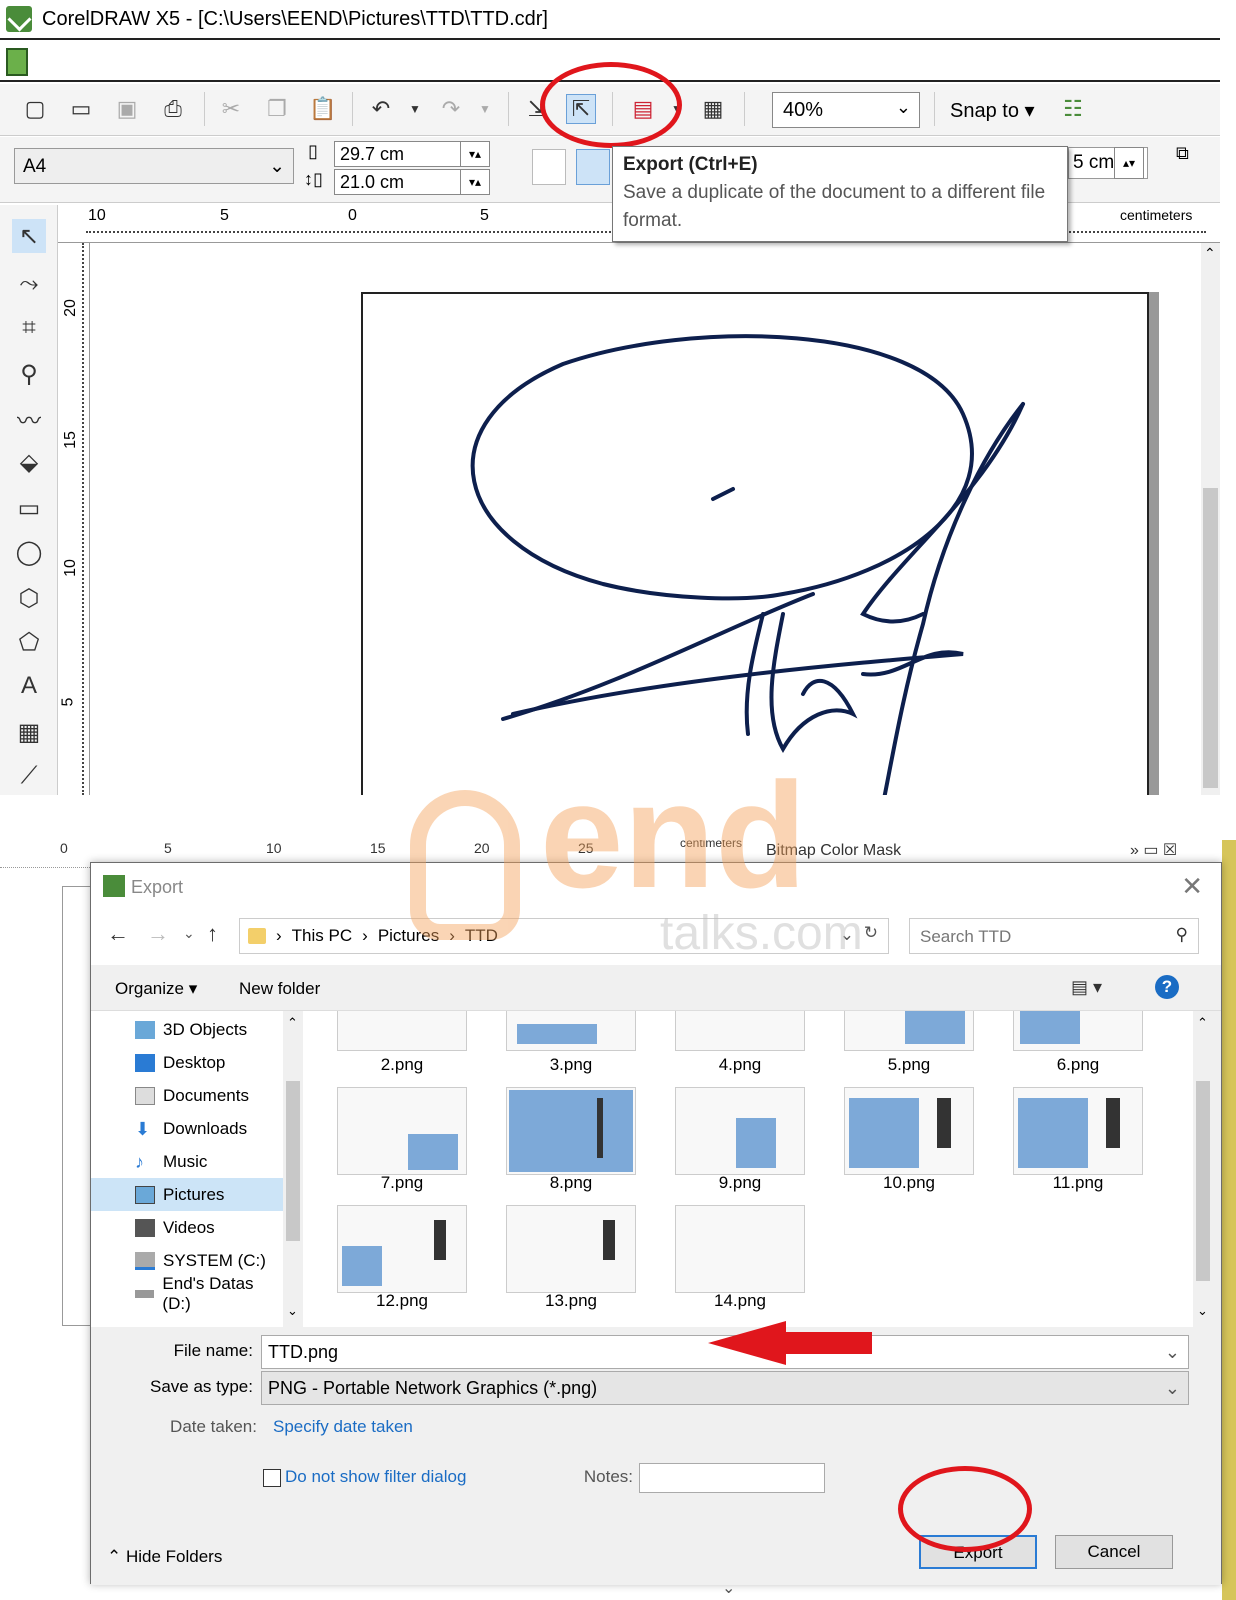 The width and height of the screenshot is (1236, 1600). I want to click on breadcrumb-pictures: Pictures, so click(408, 936).